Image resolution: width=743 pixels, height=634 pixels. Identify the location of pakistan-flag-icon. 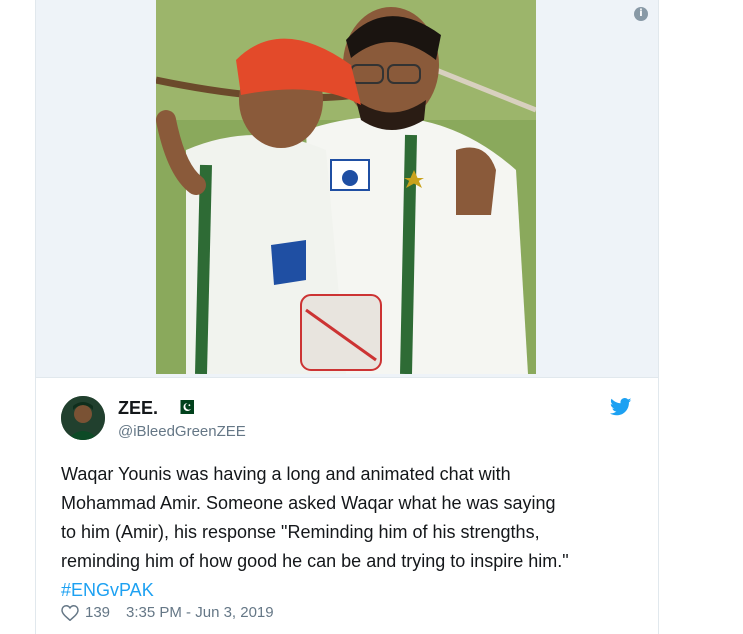
(185, 407).